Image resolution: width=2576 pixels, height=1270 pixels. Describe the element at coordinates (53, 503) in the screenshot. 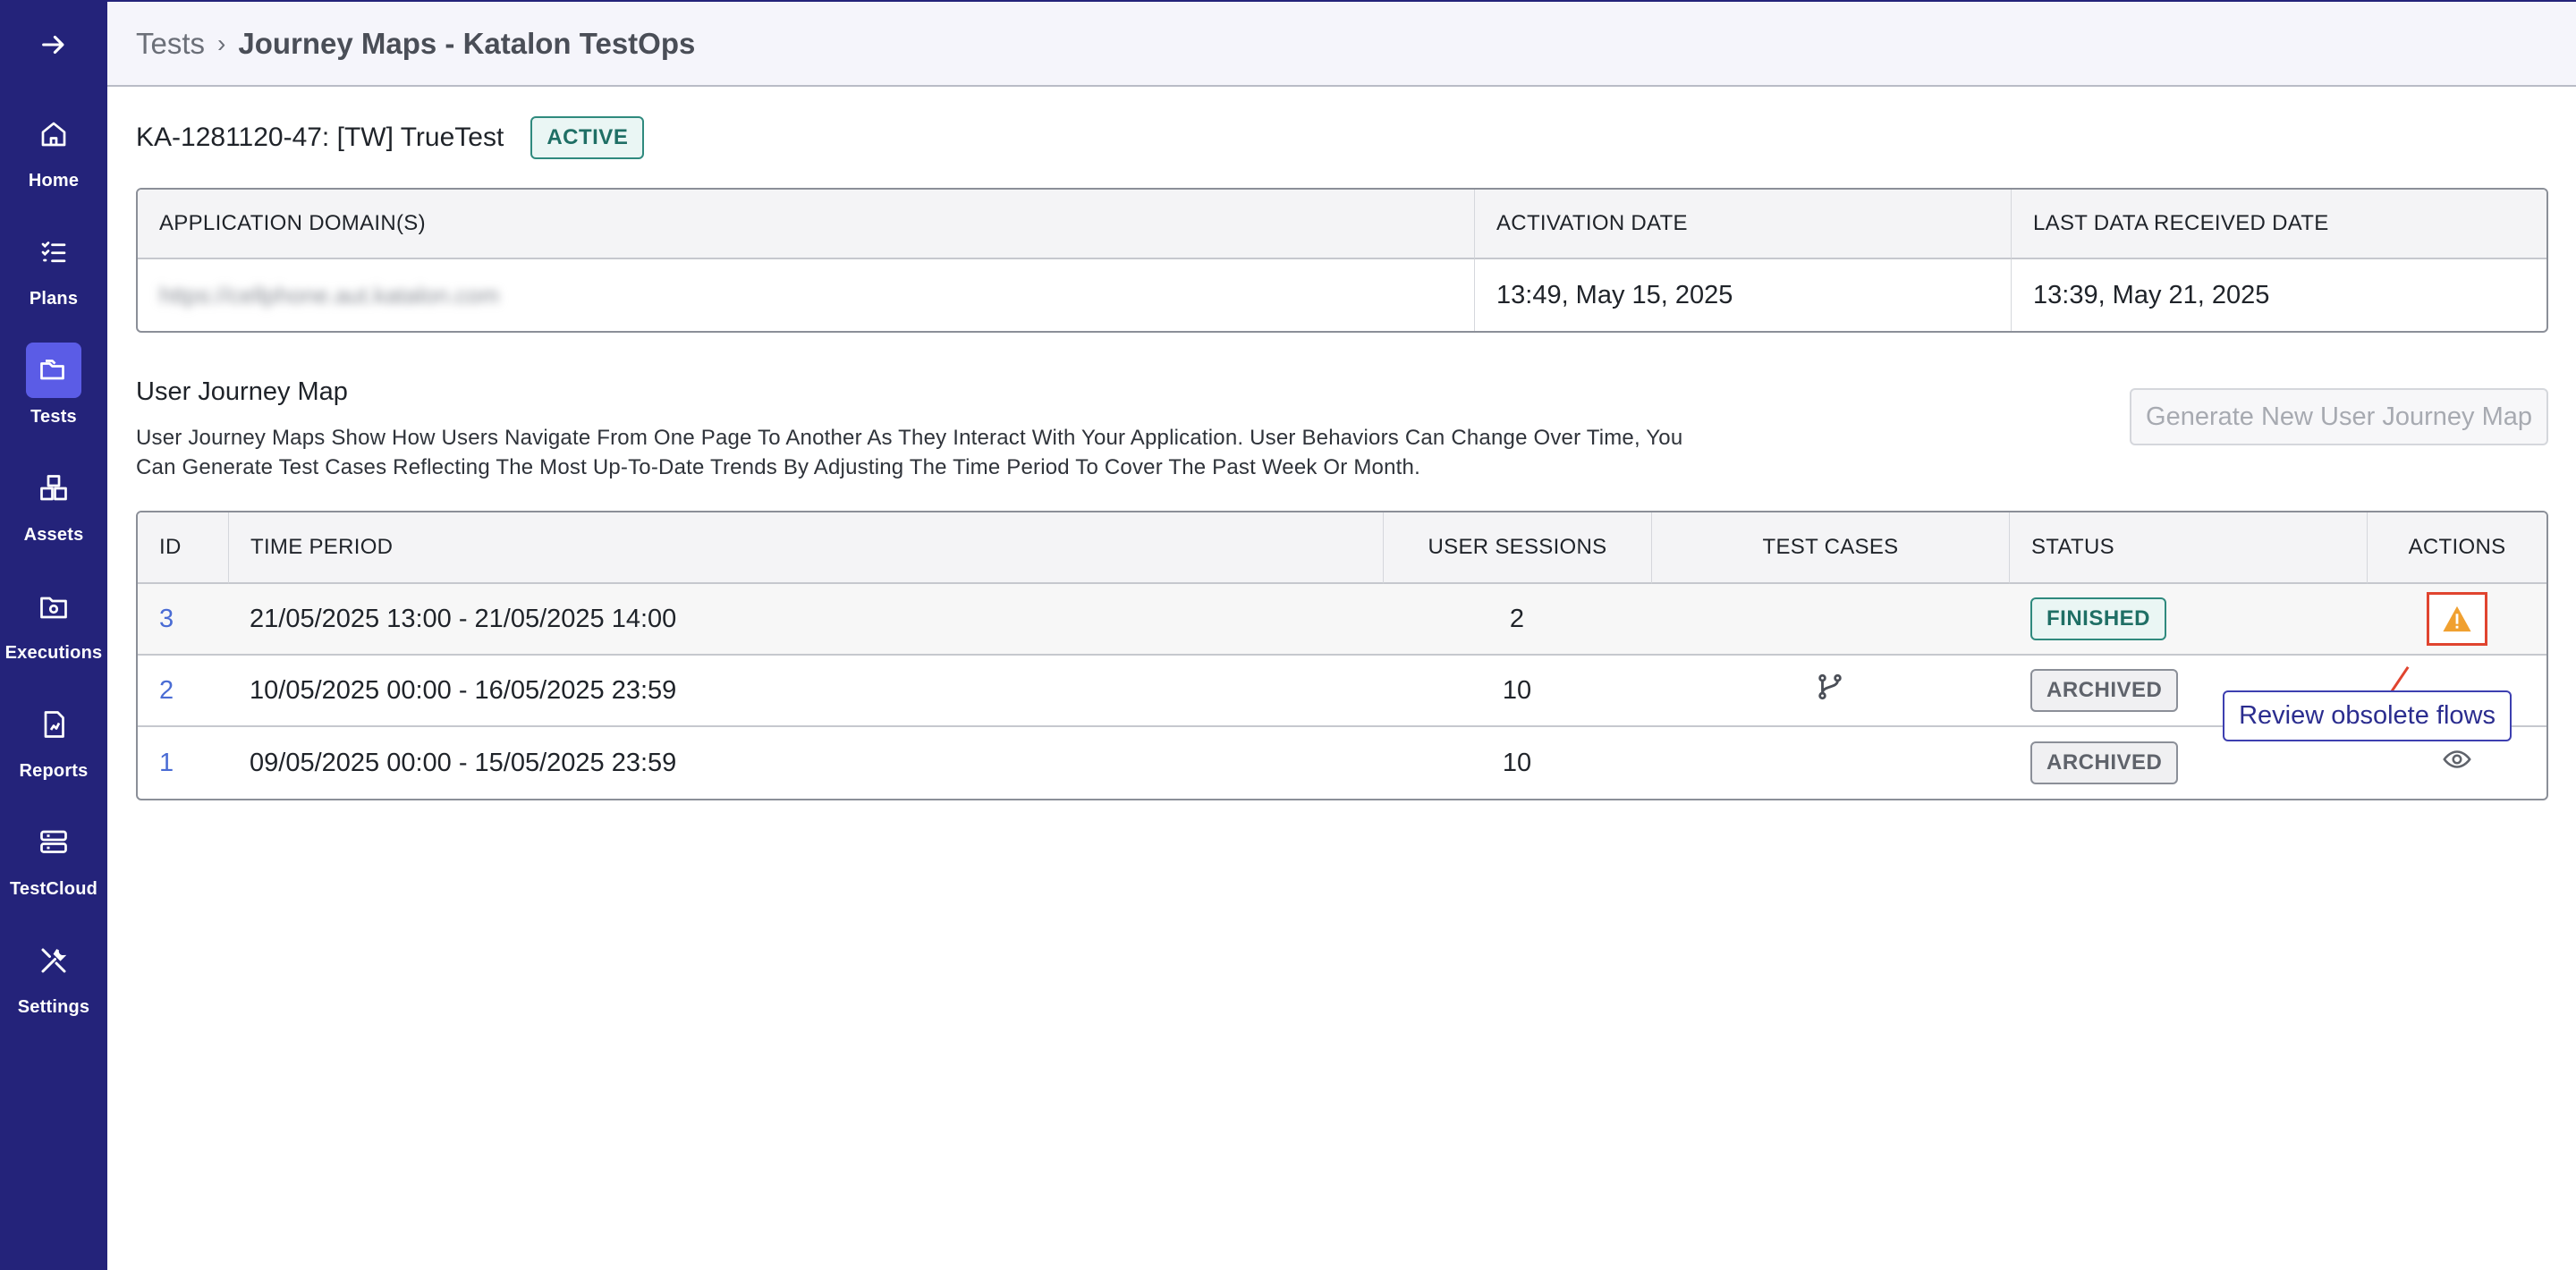

I see `sidebar-item-assets: Assets` at that location.